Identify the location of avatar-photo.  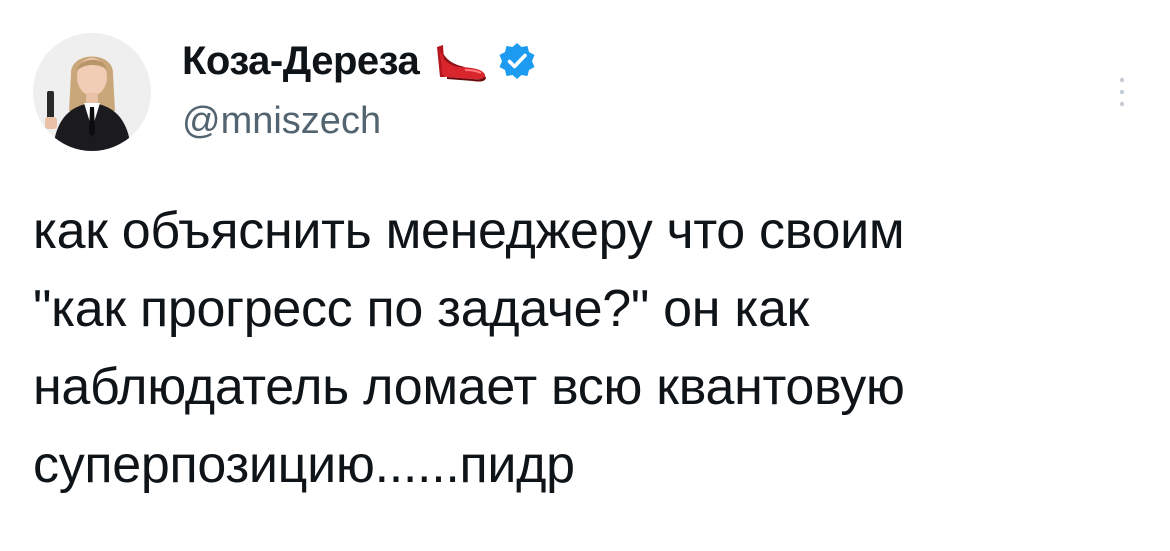
(92, 92).